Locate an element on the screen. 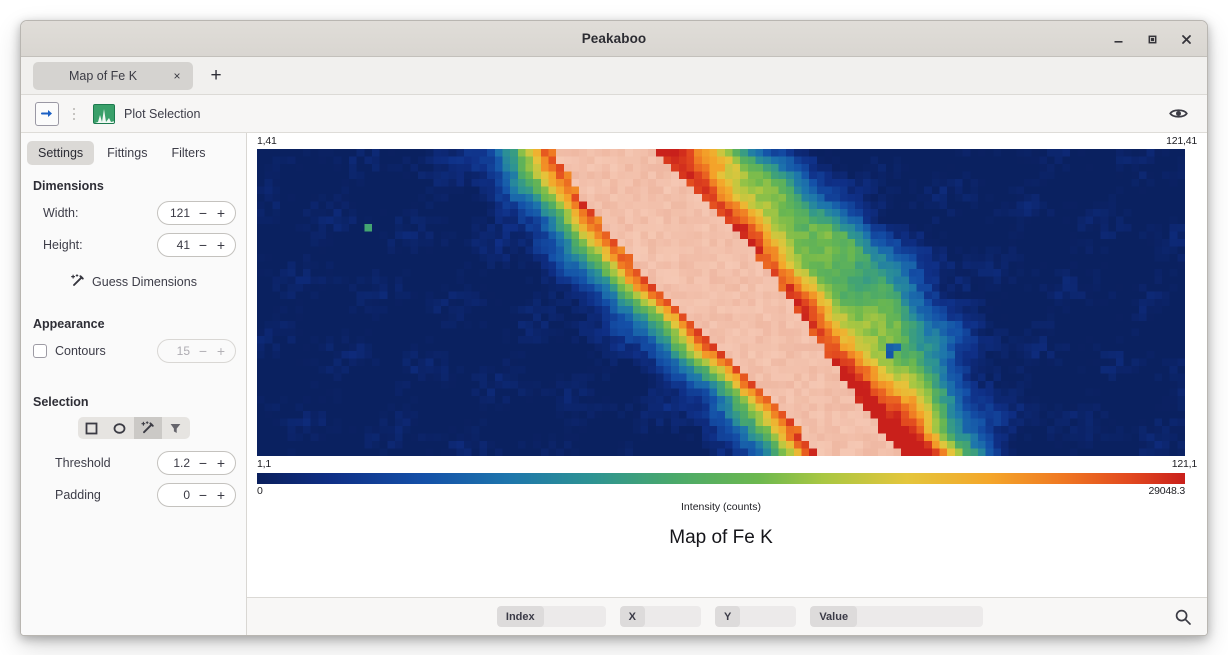 Image resolution: width=1228 pixels, height=655 pixels. selection-tool-group is located at coordinates (133, 428).